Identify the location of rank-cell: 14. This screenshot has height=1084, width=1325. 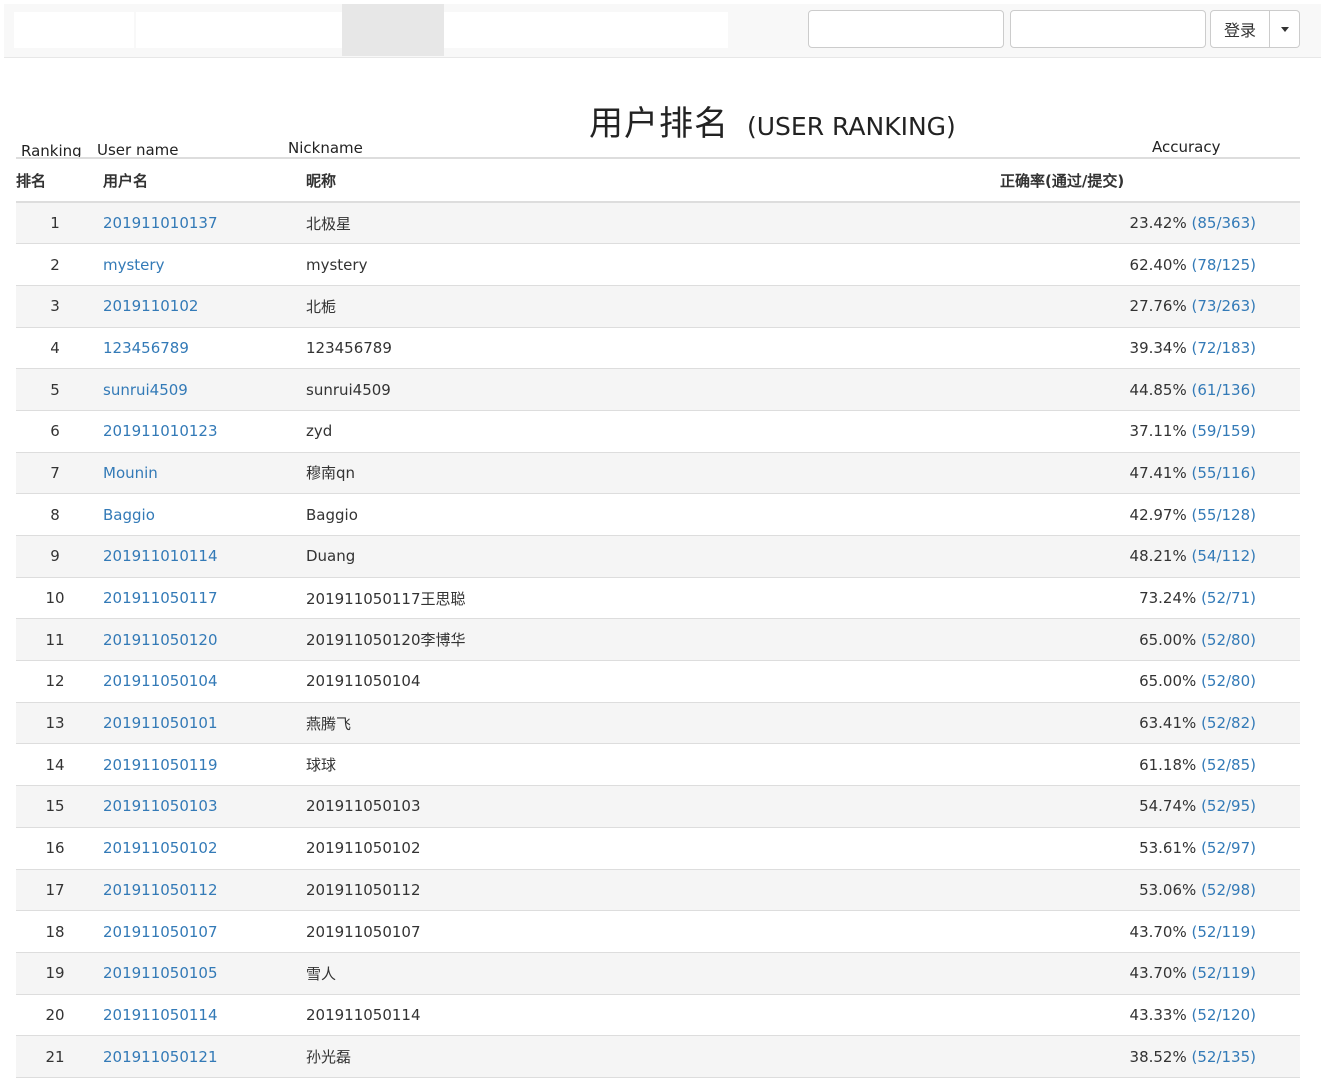
(55, 764).